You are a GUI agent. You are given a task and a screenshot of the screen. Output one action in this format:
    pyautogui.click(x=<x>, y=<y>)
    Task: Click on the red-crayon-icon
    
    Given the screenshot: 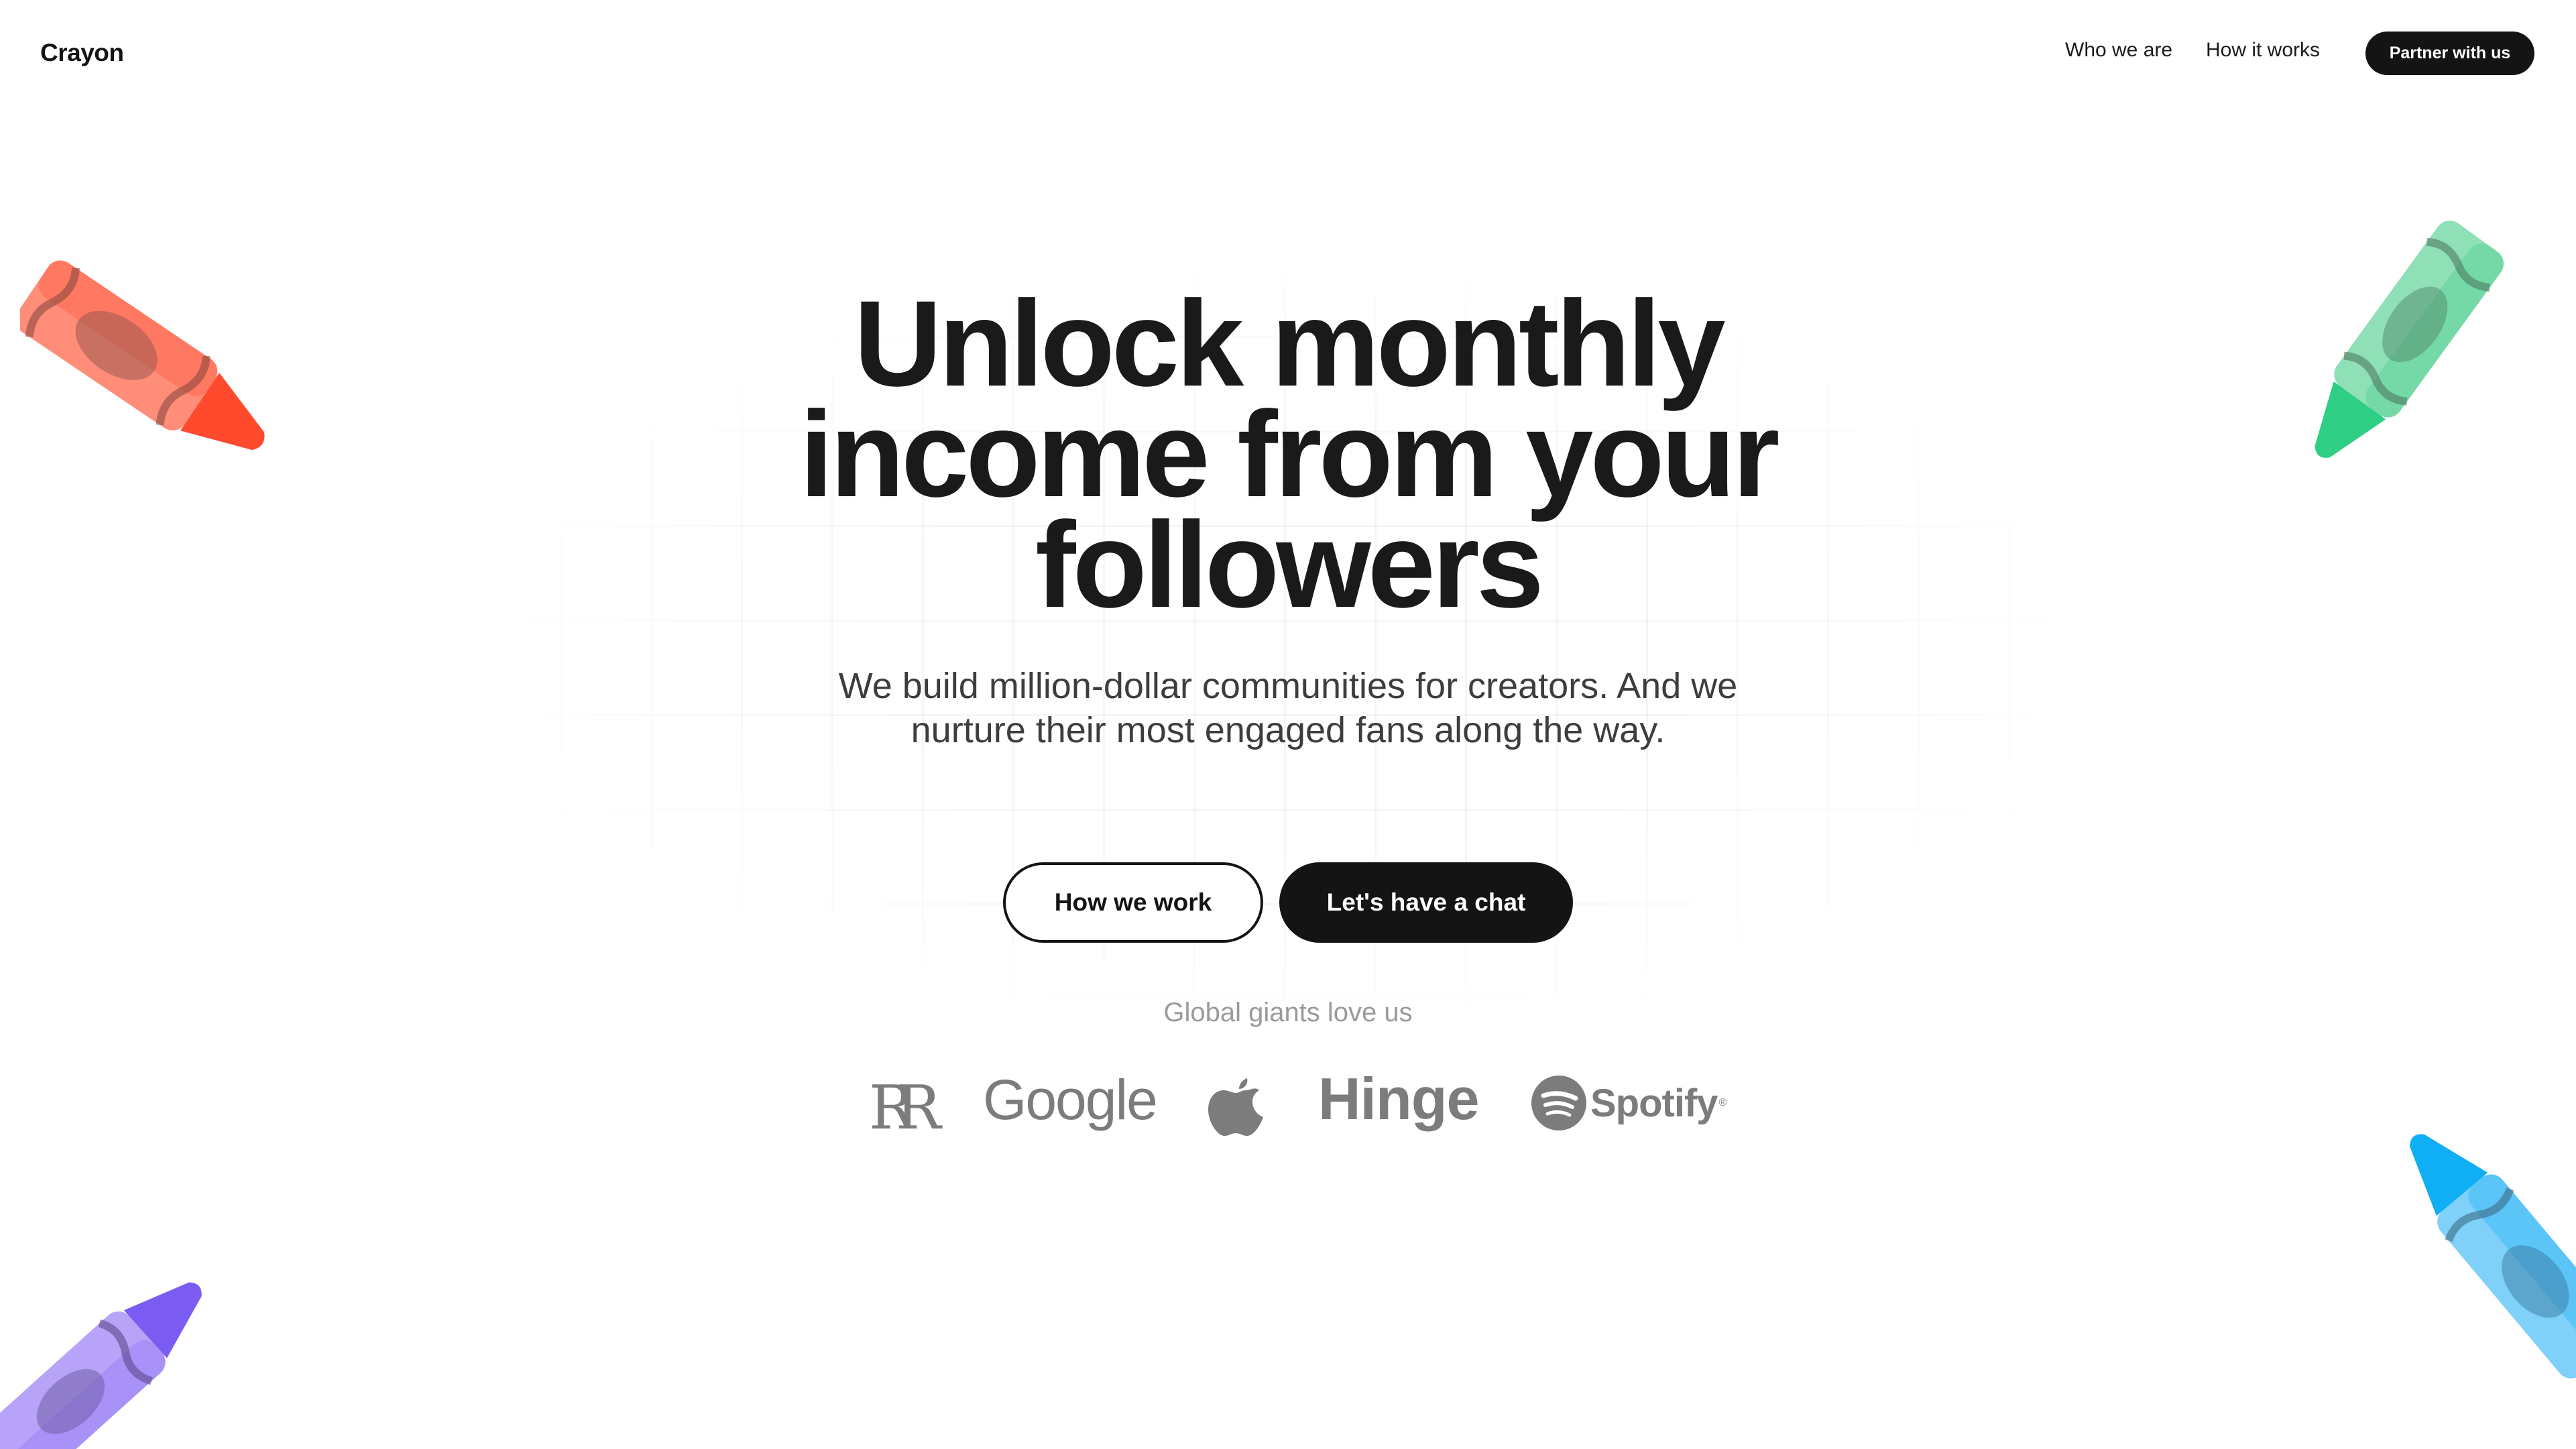 What is the action you would take?
    pyautogui.click(x=142, y=356)
    